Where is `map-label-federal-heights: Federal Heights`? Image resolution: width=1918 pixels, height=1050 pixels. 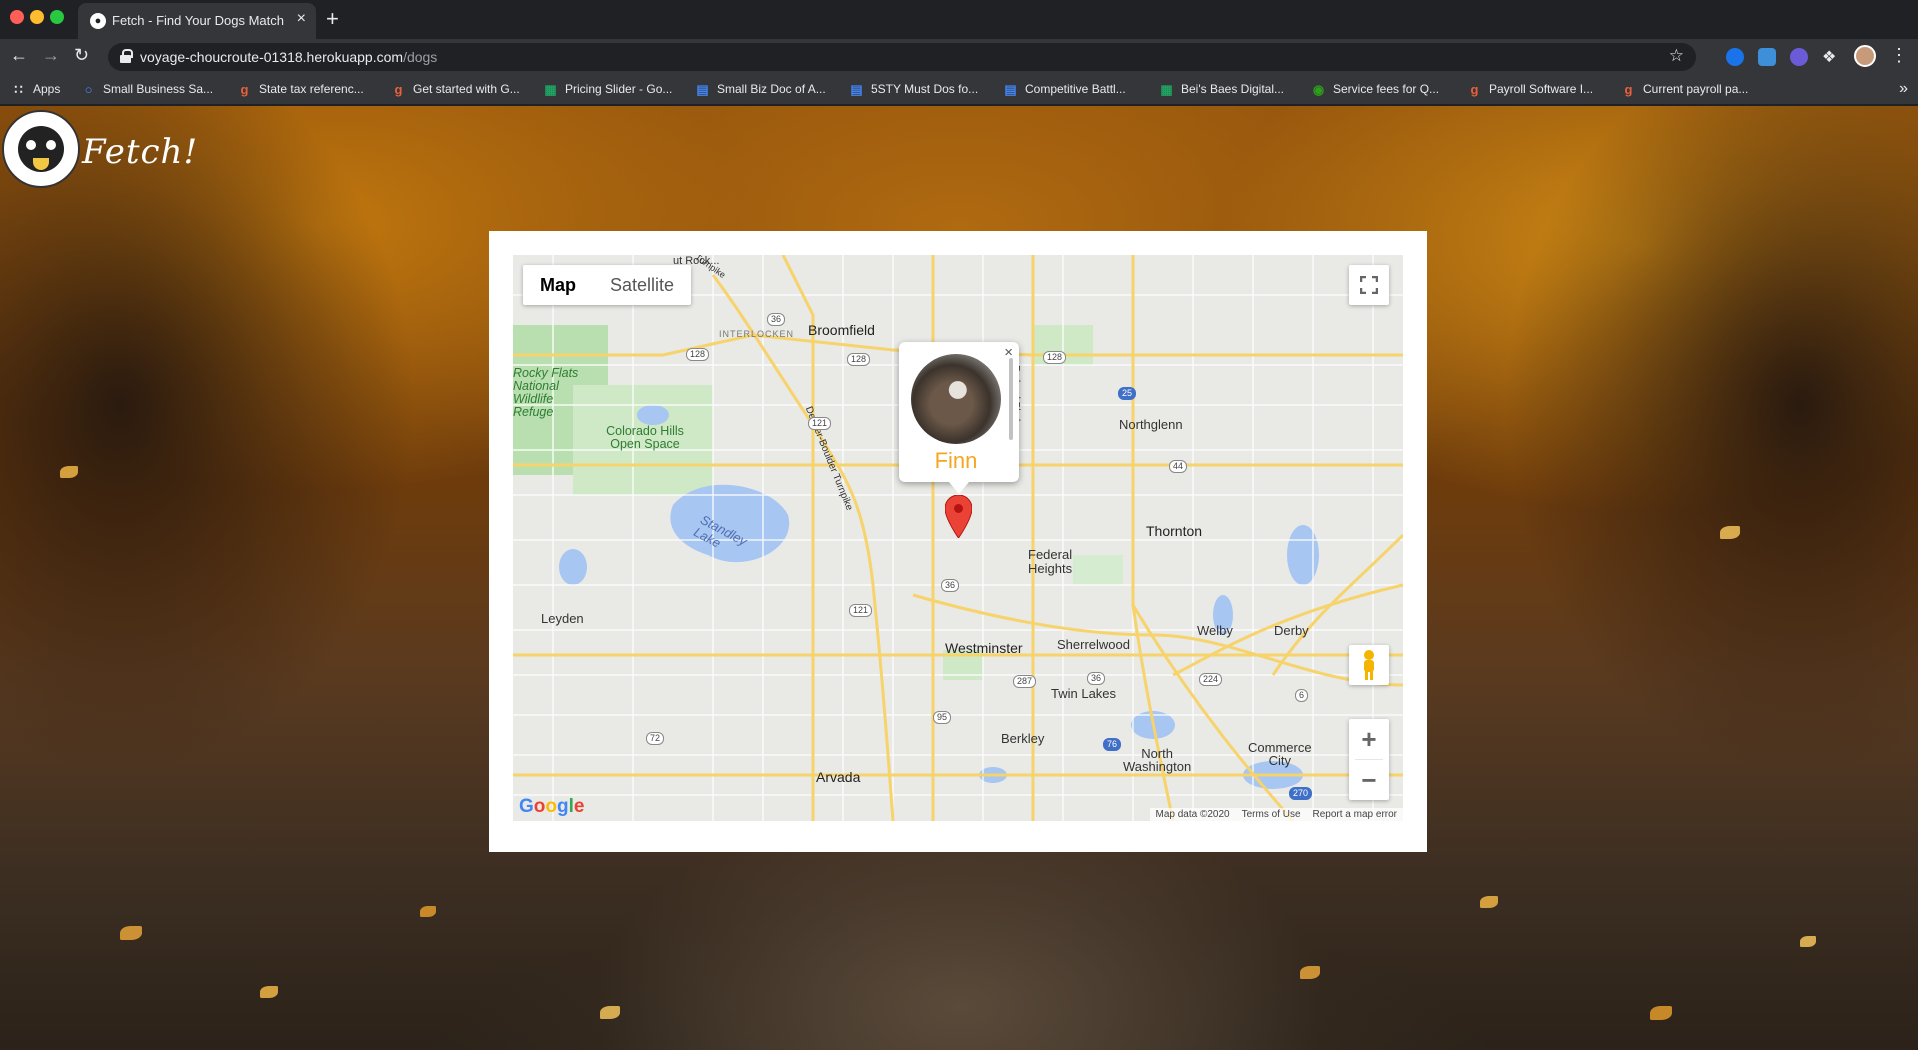
map-label-federal-heights: Federal Heights is located at coordinates (1050, 561).